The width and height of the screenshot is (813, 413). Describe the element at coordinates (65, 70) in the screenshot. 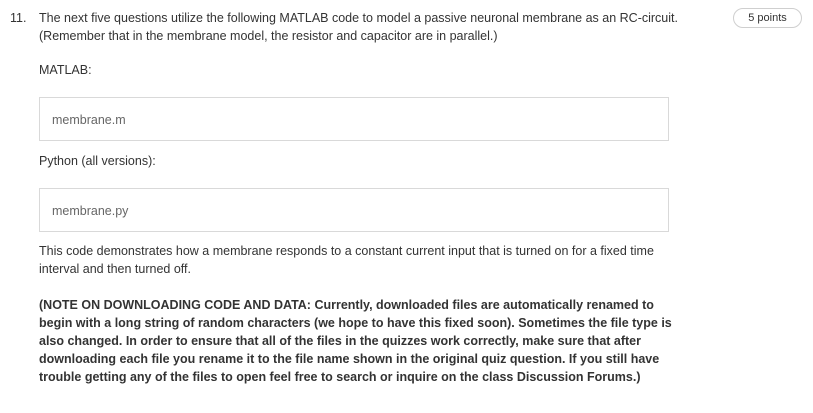

I see `matlab-label: MATLAB:` at that location.